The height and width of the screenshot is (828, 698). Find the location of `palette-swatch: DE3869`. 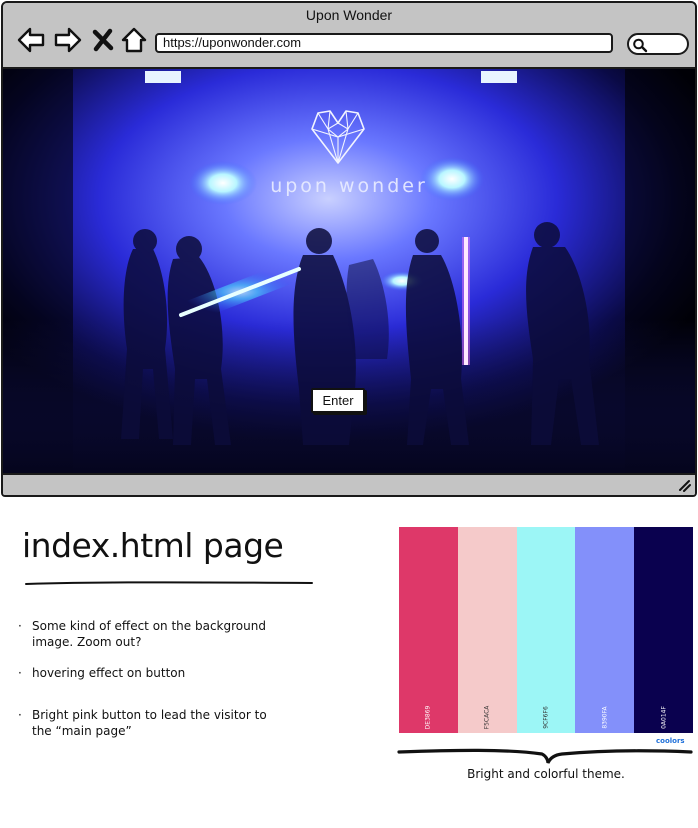

palette-swatch: DE3869 is located at coordinates (428, 630).